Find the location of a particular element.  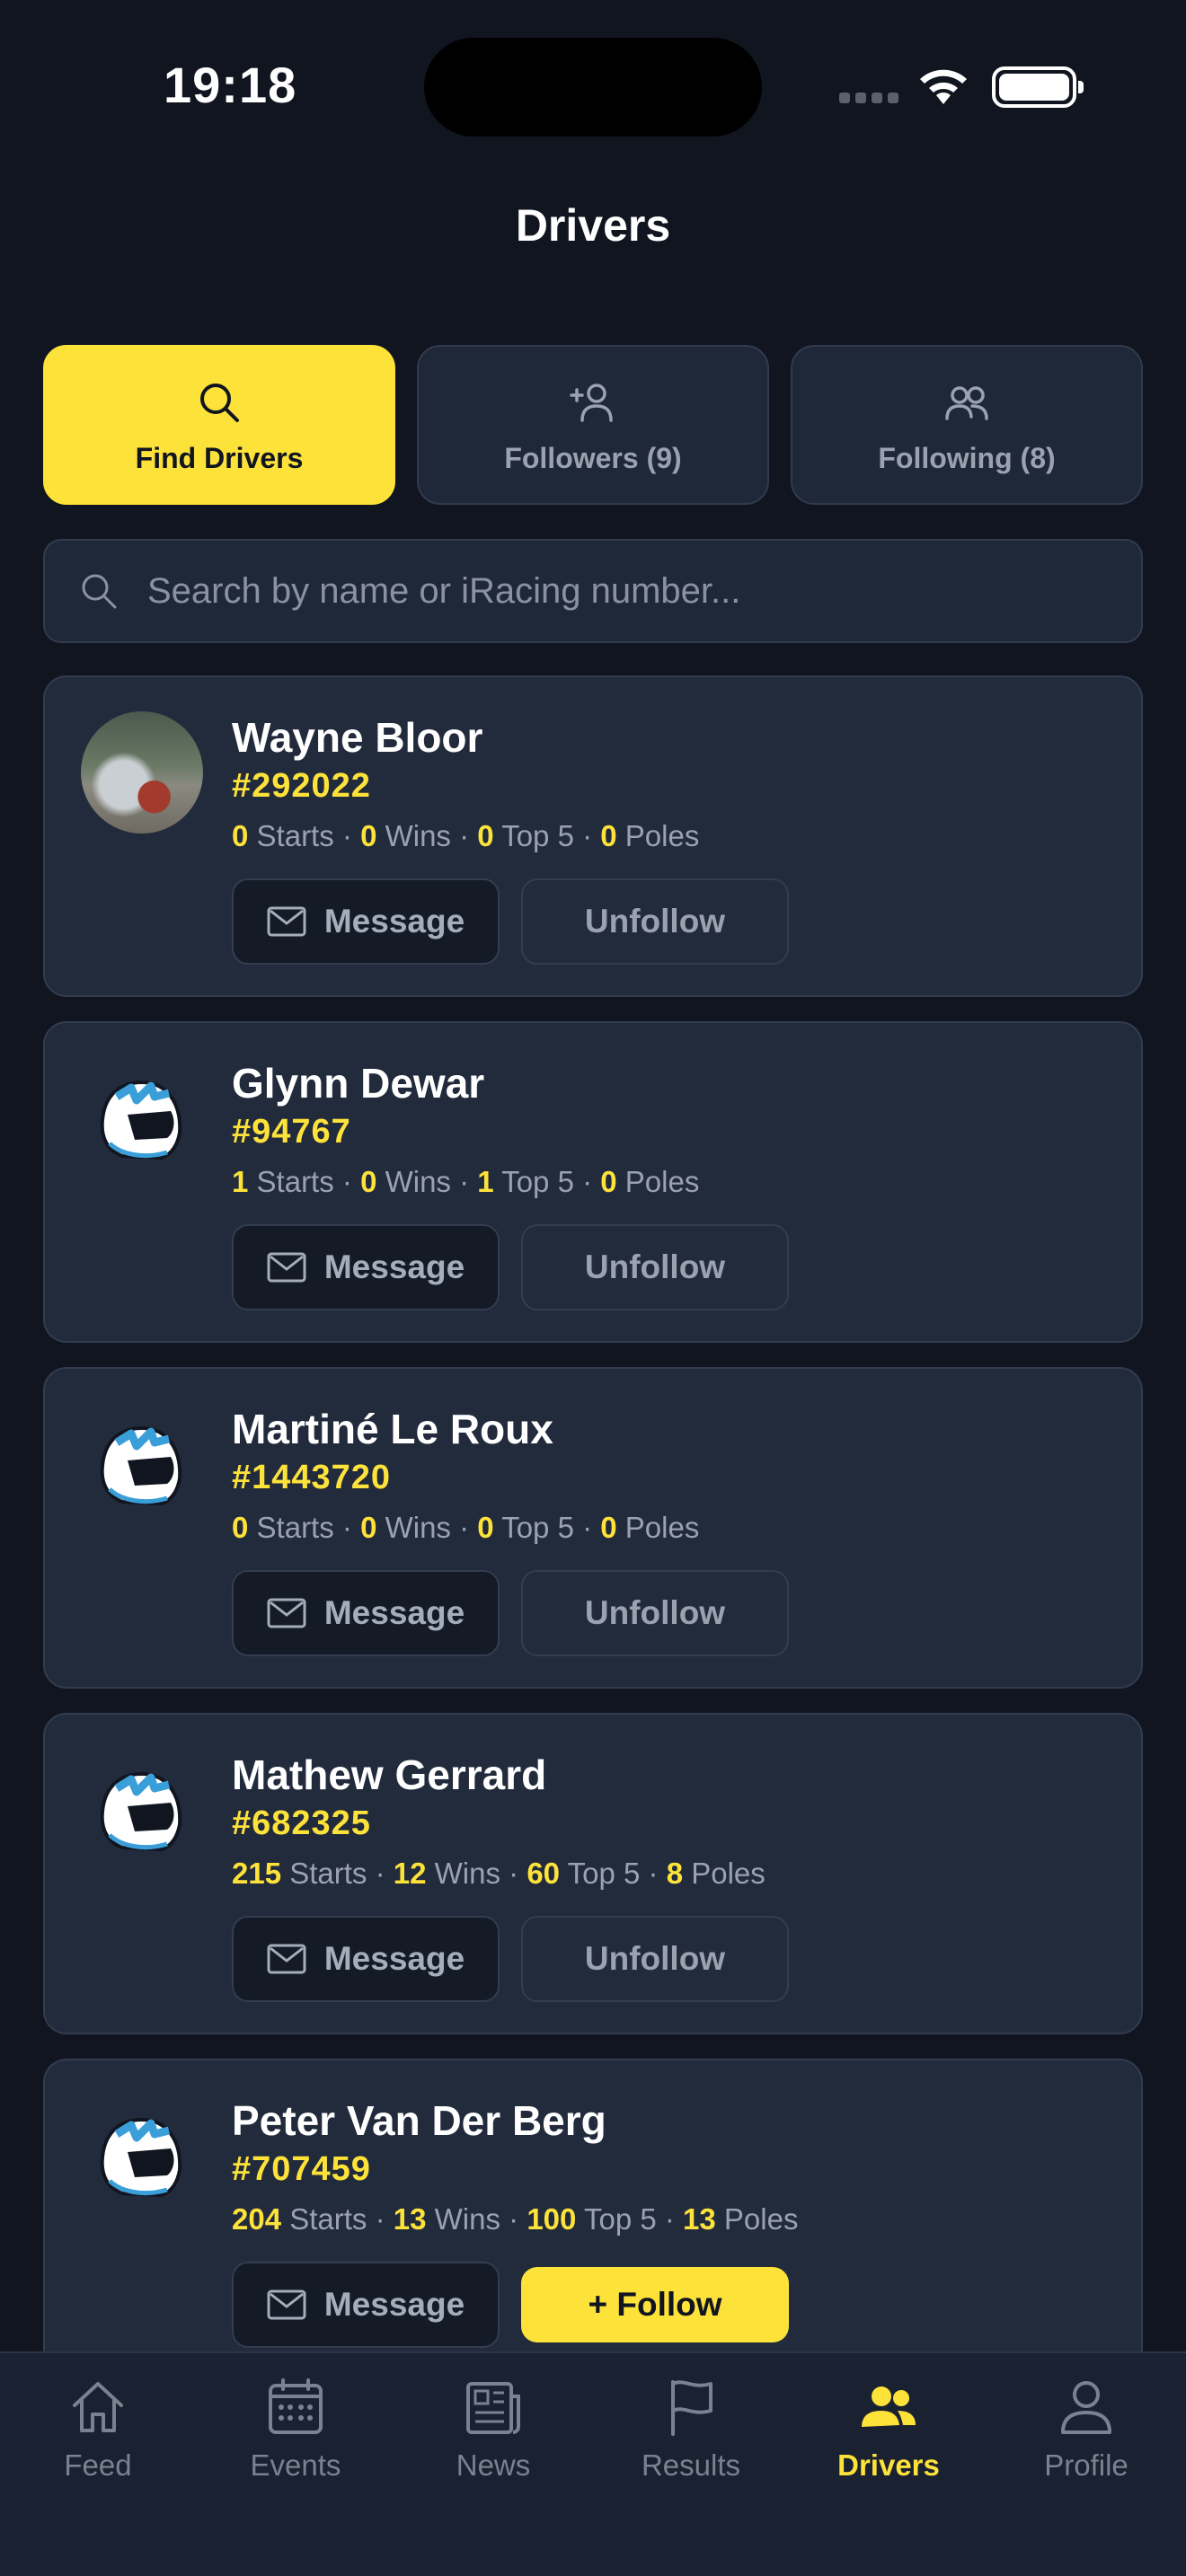

driver-number: #292022 is located at coordinates (301, 786).